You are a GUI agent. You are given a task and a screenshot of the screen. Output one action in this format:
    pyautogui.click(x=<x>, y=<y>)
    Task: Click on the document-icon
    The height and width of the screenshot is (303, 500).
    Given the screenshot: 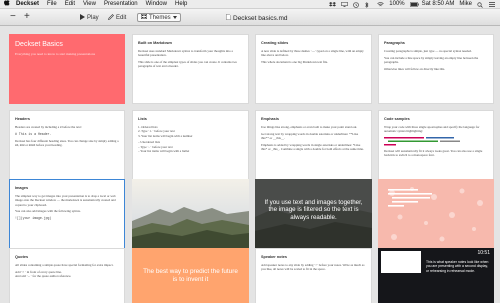 What is the action you would take?
    pyautogui.click(x=228, y=18)
    